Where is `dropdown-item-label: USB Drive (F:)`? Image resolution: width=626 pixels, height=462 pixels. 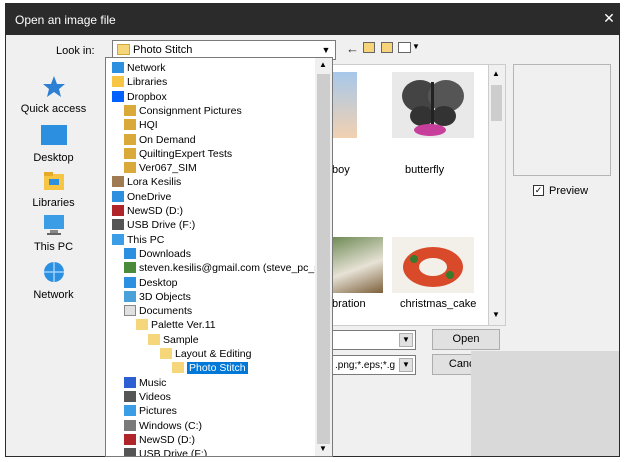
dropdown-item-label: USB Drive (F:) is located at coordinates (161, 225).